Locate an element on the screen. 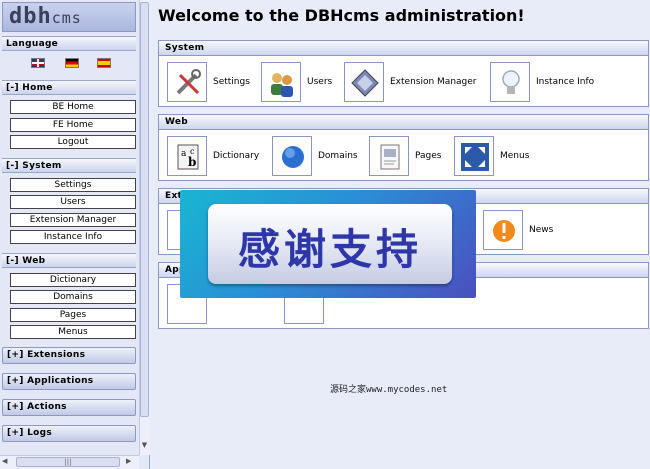  fe-home-button: FE Home is located at coordinates (73, 125).